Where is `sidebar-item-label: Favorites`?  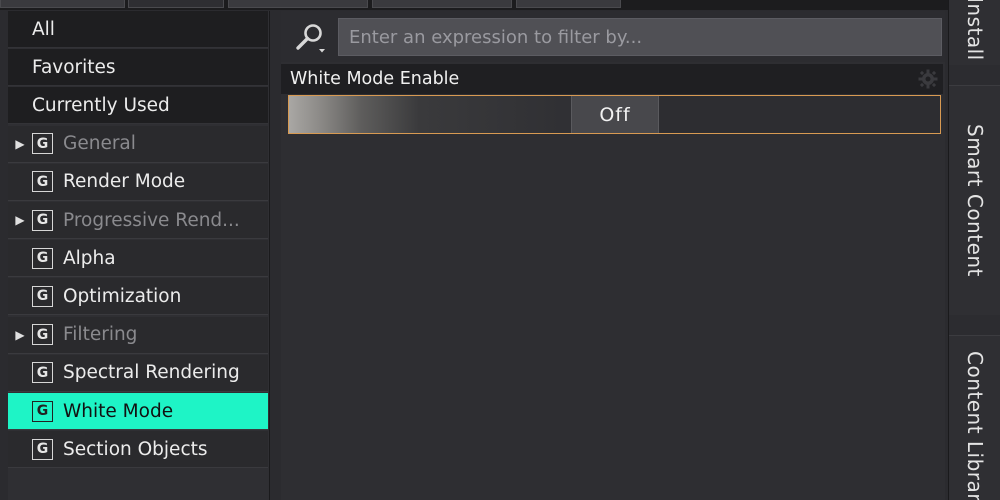
sidebar-item-label: Favorites is located at coordinates (74, 67).